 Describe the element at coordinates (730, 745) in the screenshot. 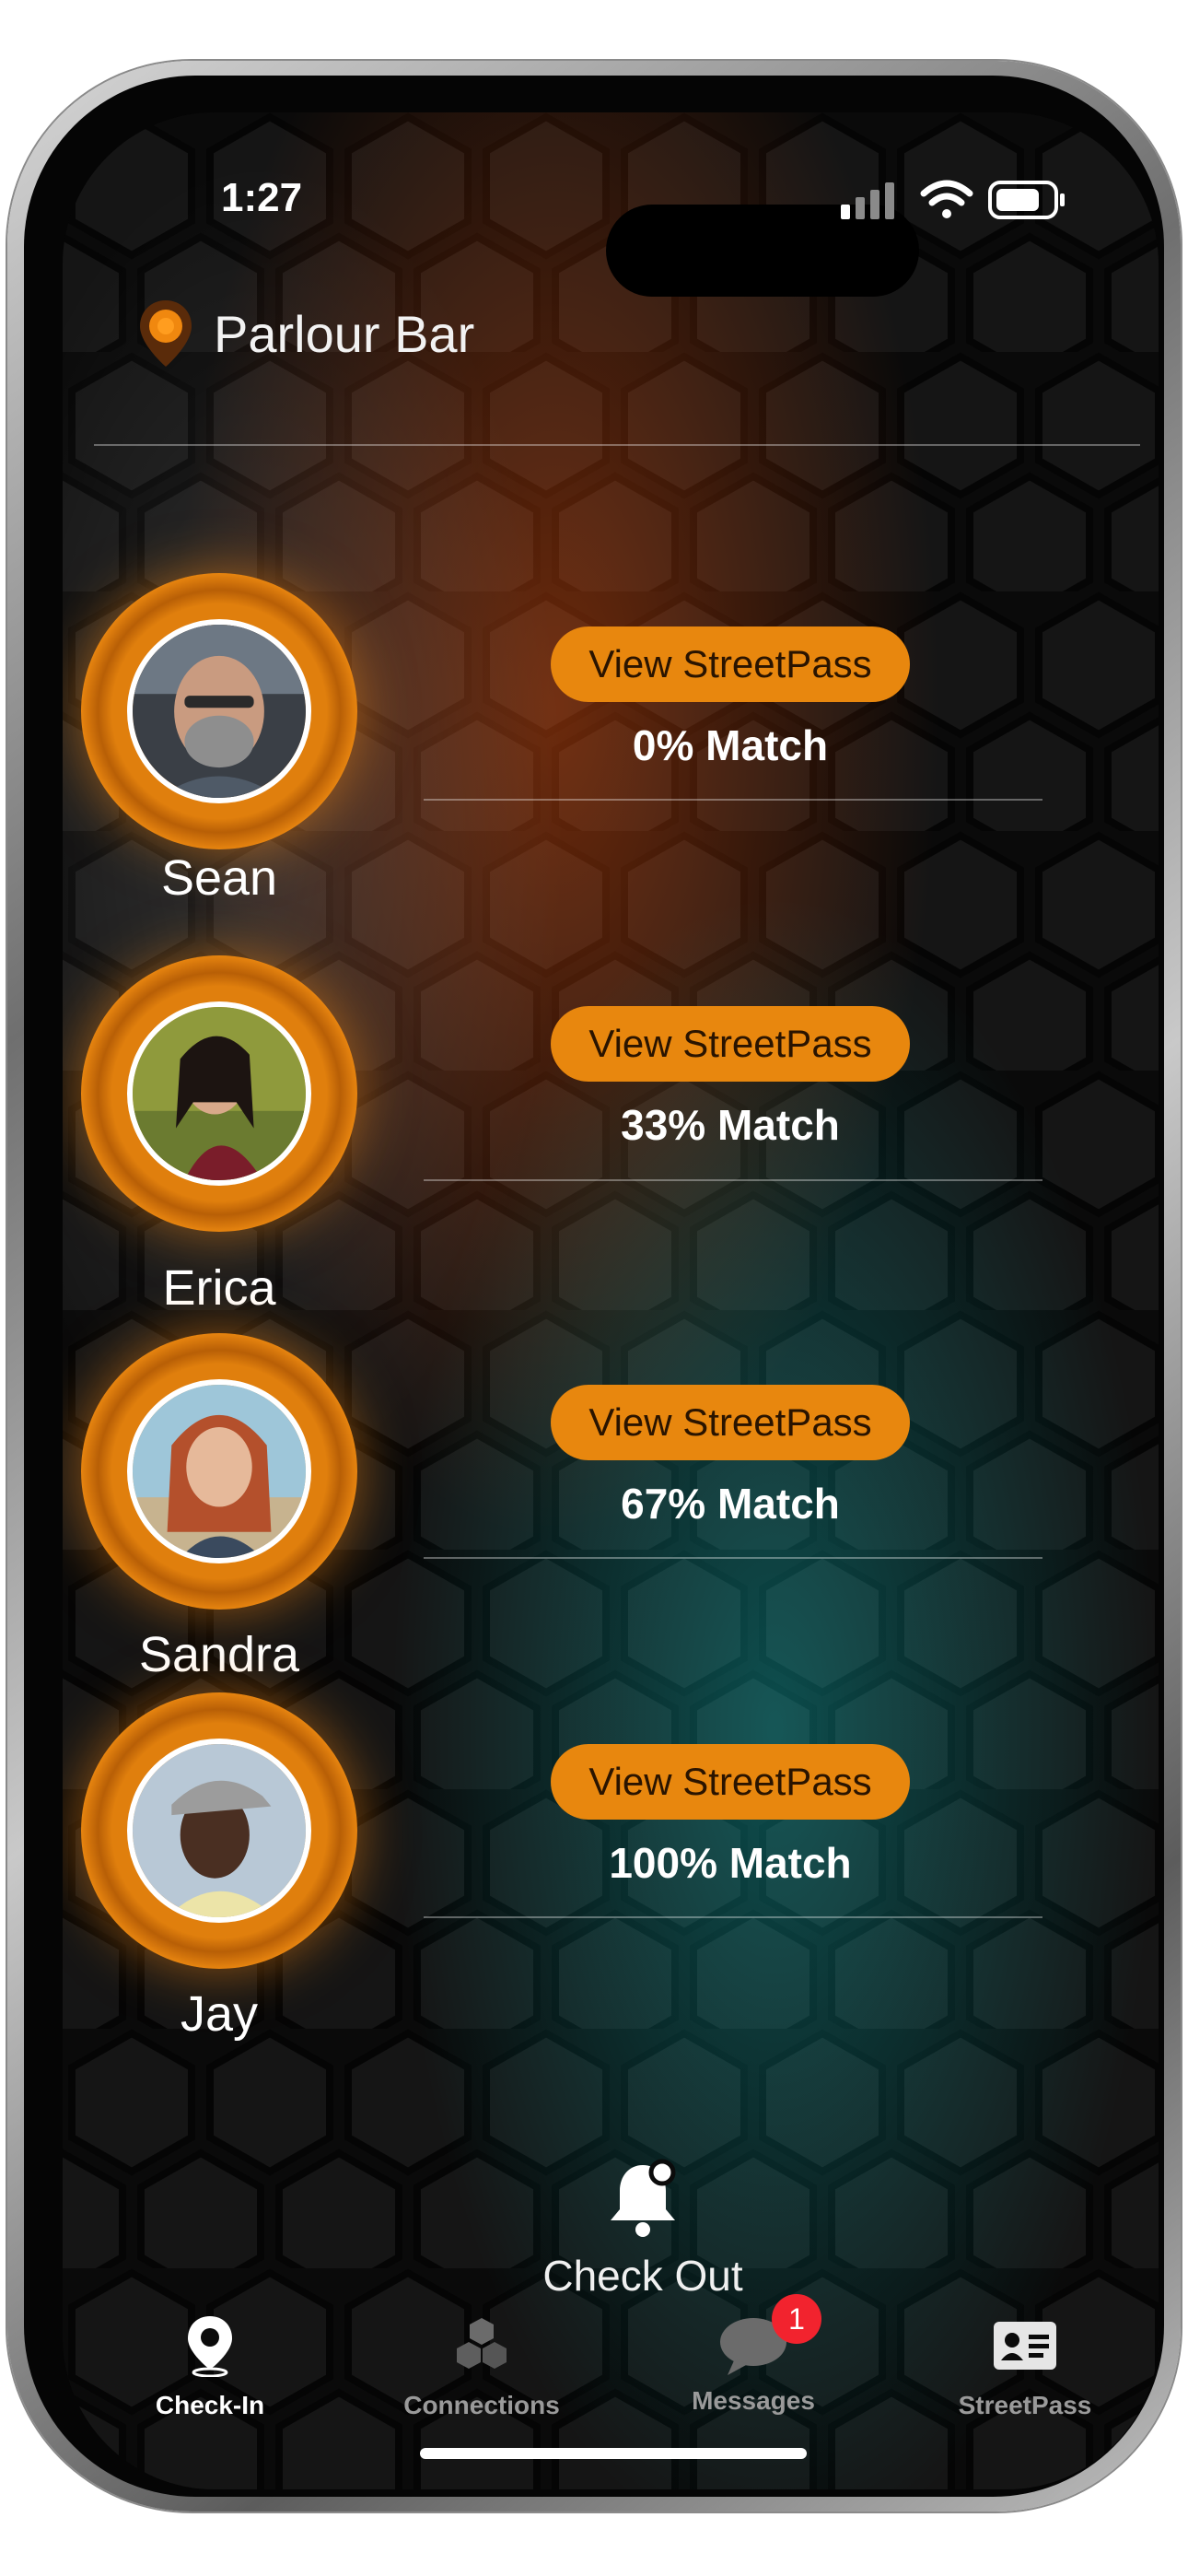

I see `match-percentage: 0% Match` at that location.